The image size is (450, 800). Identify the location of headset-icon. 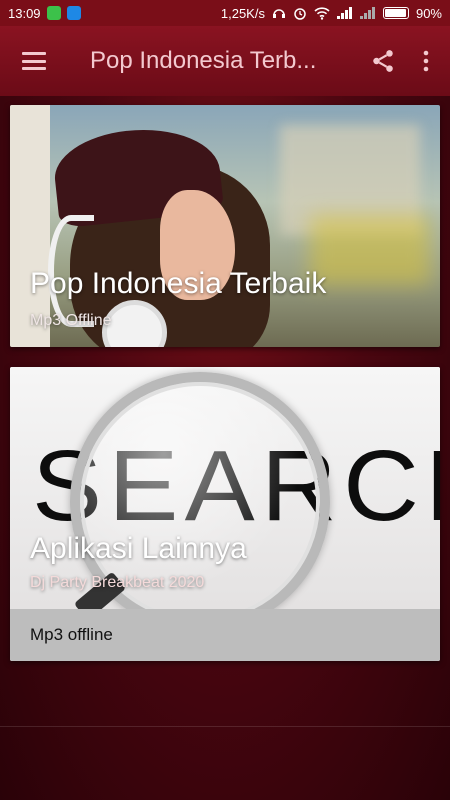
(278, 13).